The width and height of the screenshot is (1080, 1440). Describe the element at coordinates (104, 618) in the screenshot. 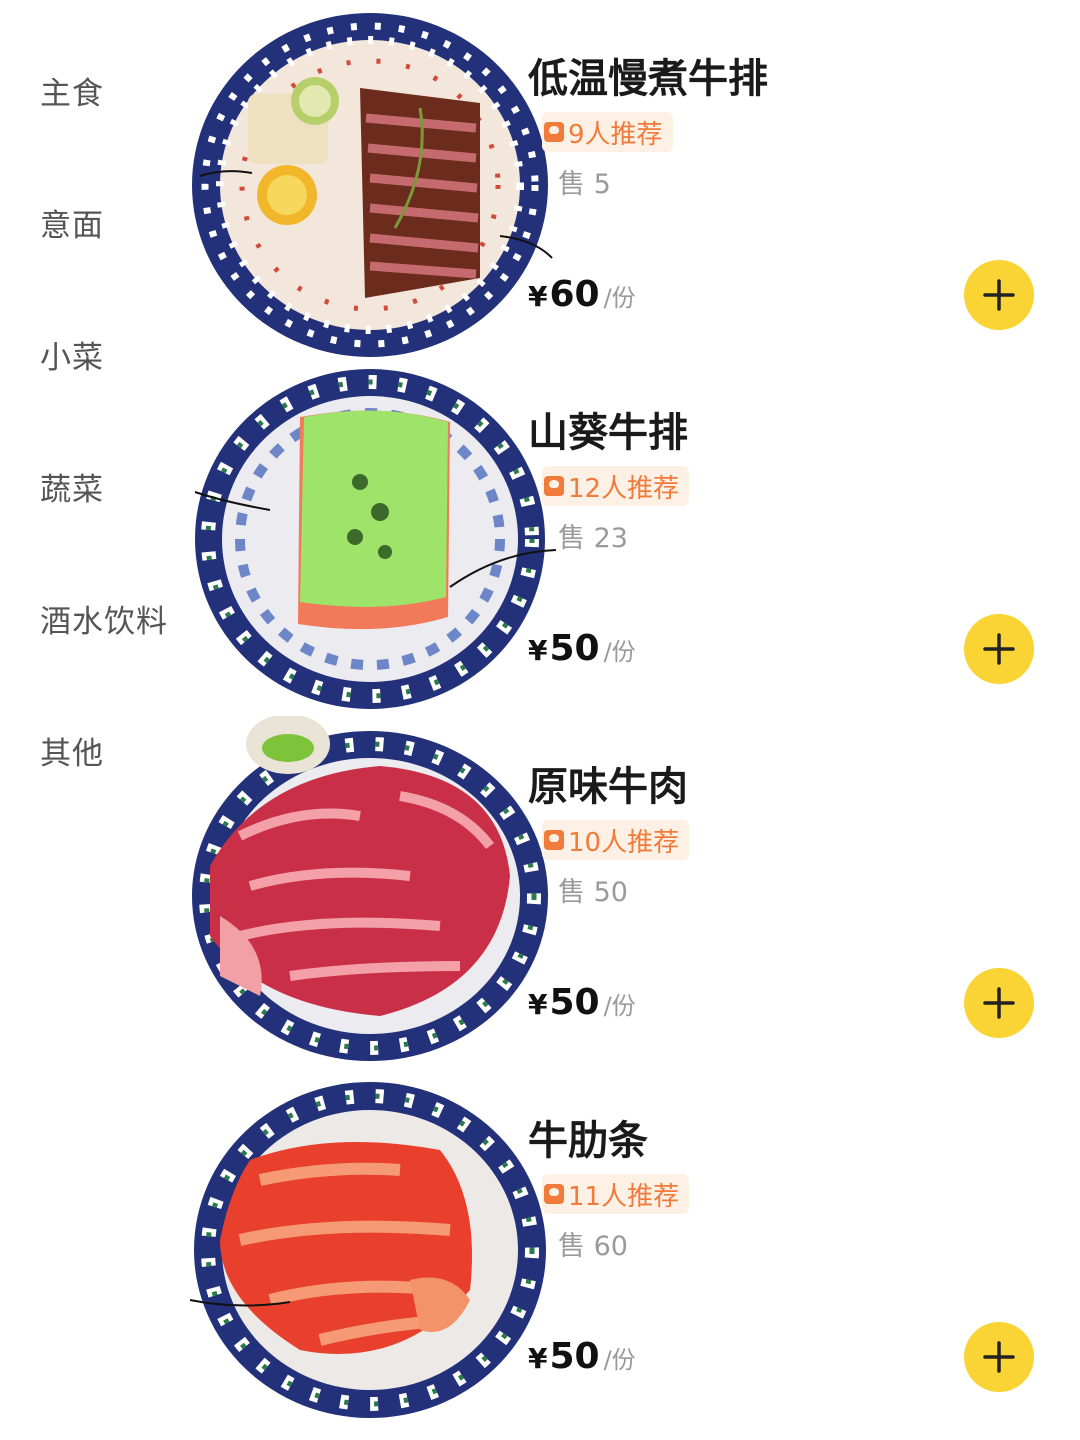

I see `category-item-drinks: 酒水饮料` at that location.